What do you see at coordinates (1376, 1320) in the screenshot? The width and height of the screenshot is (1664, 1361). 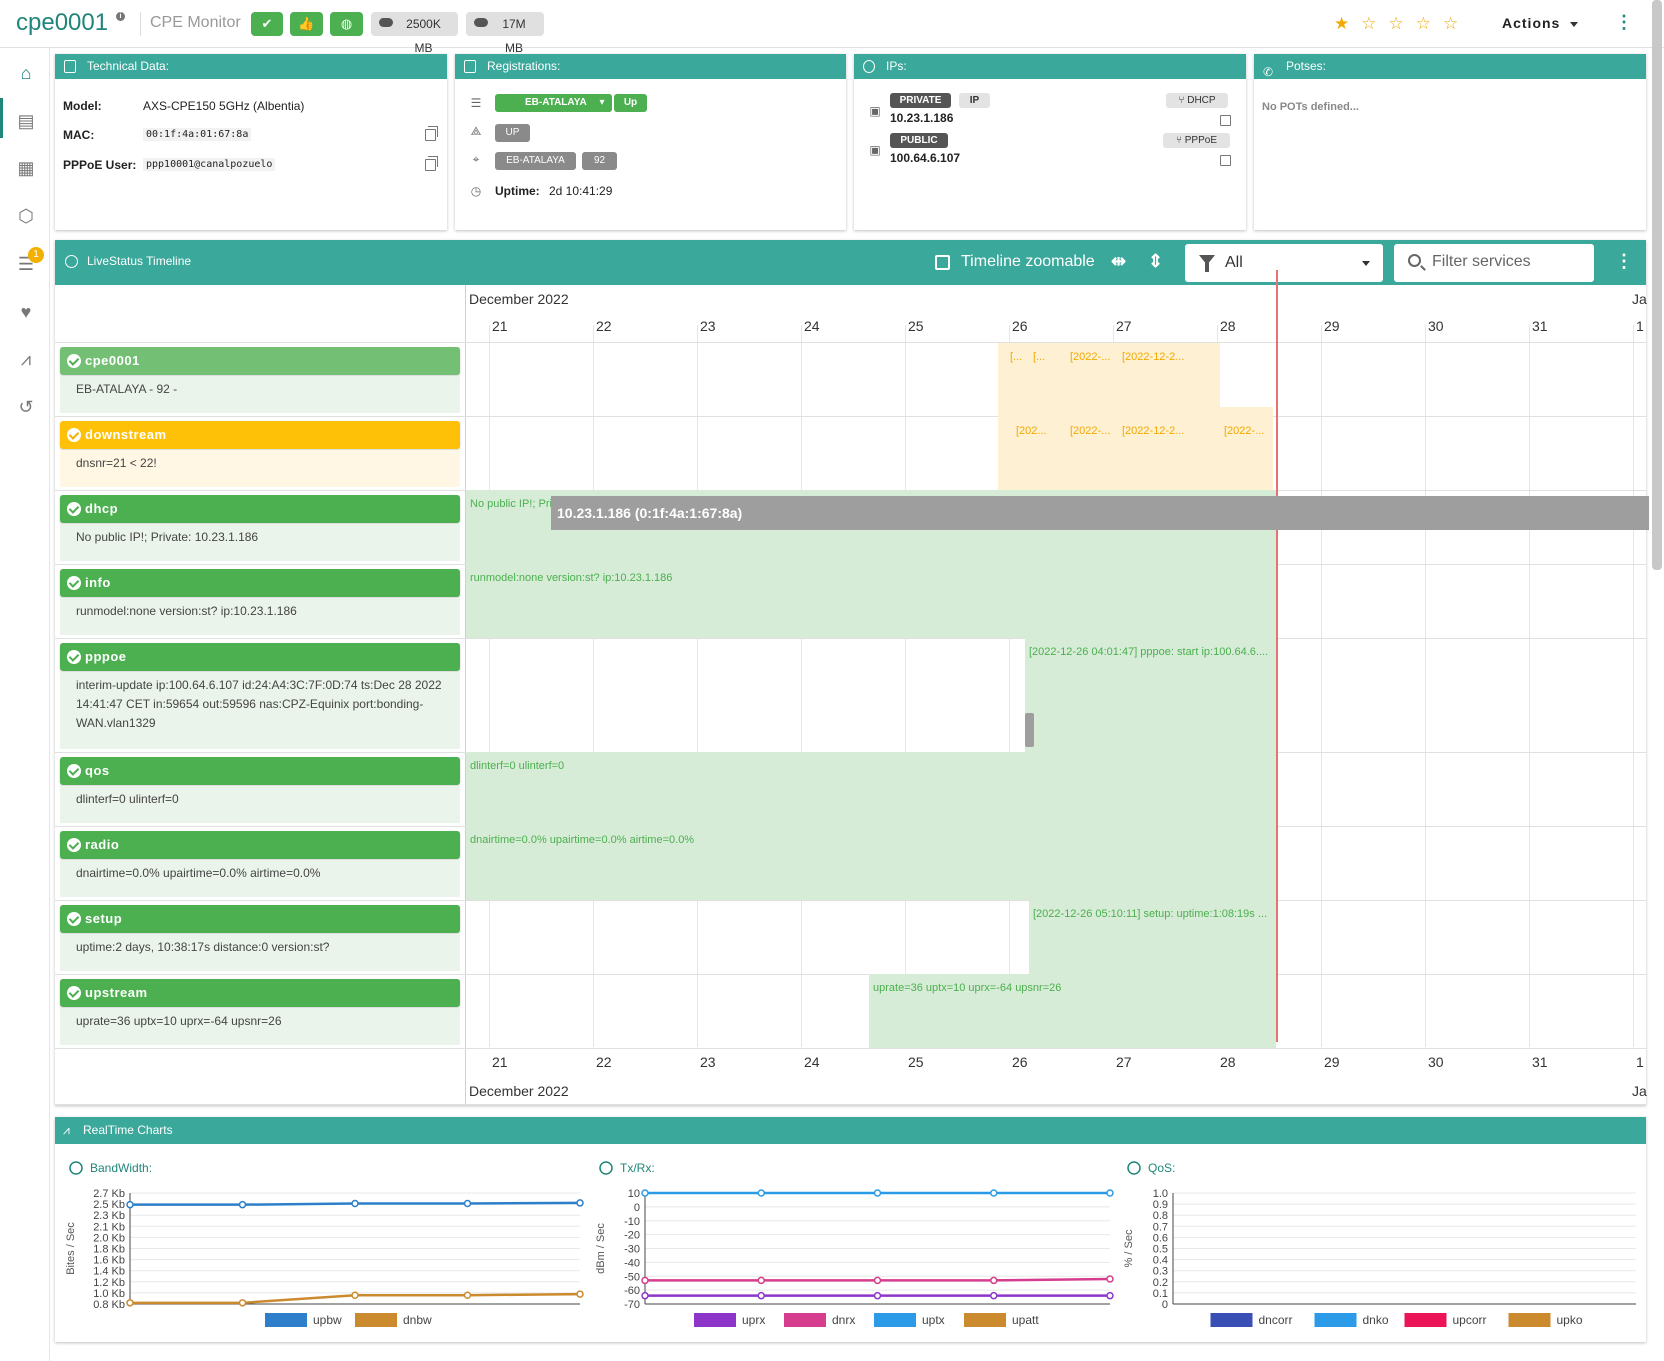 I see `legend-entry: dnko` at bounding box center [1376, 1320].